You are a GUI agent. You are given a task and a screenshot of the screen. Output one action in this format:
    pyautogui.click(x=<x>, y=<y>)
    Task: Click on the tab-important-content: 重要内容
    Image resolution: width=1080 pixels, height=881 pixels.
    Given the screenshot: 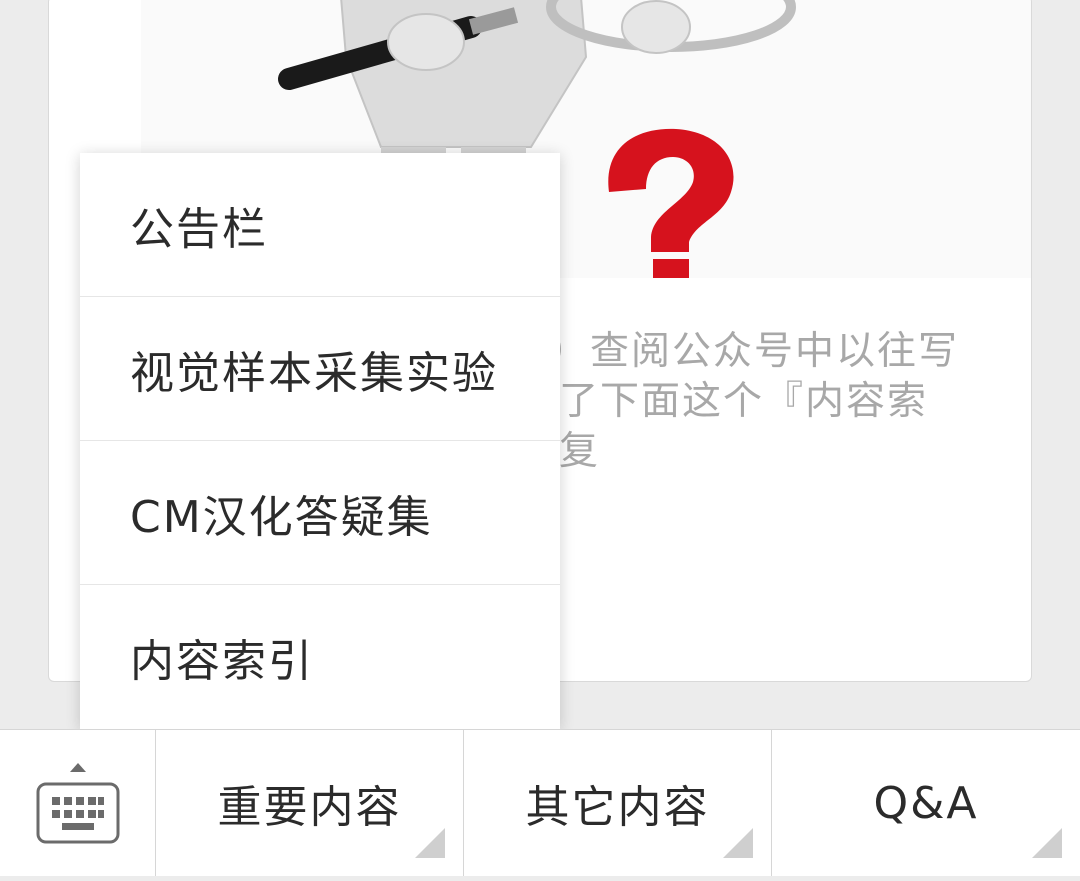 What is the action you would take?
    pyautogui.click(x=310, y=803)
    